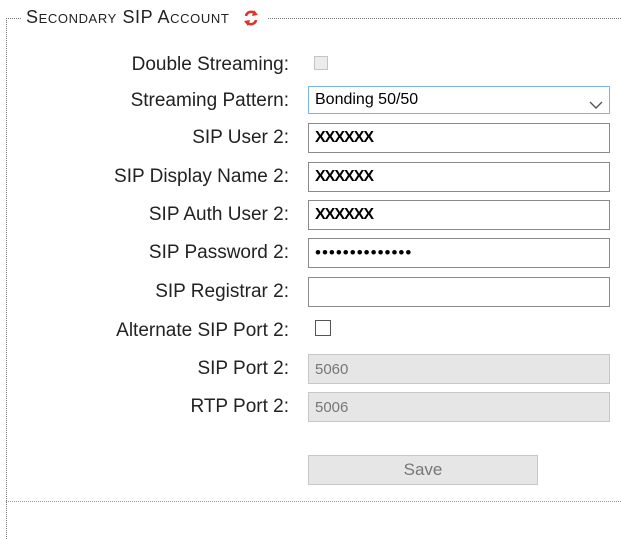 Image resolution: width=621 pixels, height=539 pixels. I want to click on sip-display-name-label: SIP Display Name 2:, so click(201, 176).